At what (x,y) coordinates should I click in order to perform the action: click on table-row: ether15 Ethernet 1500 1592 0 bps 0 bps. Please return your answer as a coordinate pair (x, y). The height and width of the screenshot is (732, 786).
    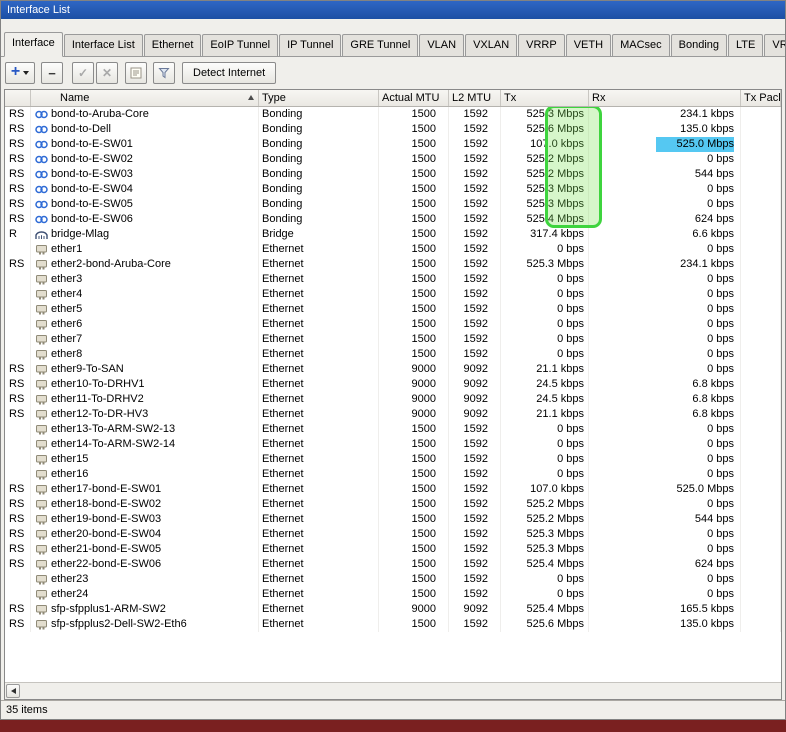
    Looking at the image, I should click on (393, 459).